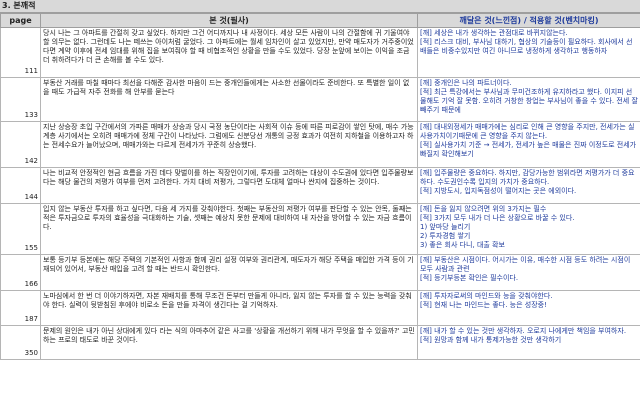 The height and width of the screenshot is (407, 640). Describe the element at coordinates (445, 236) in the screenshot. I see `note-line: 2) 투자경험 쌓기` at that location.